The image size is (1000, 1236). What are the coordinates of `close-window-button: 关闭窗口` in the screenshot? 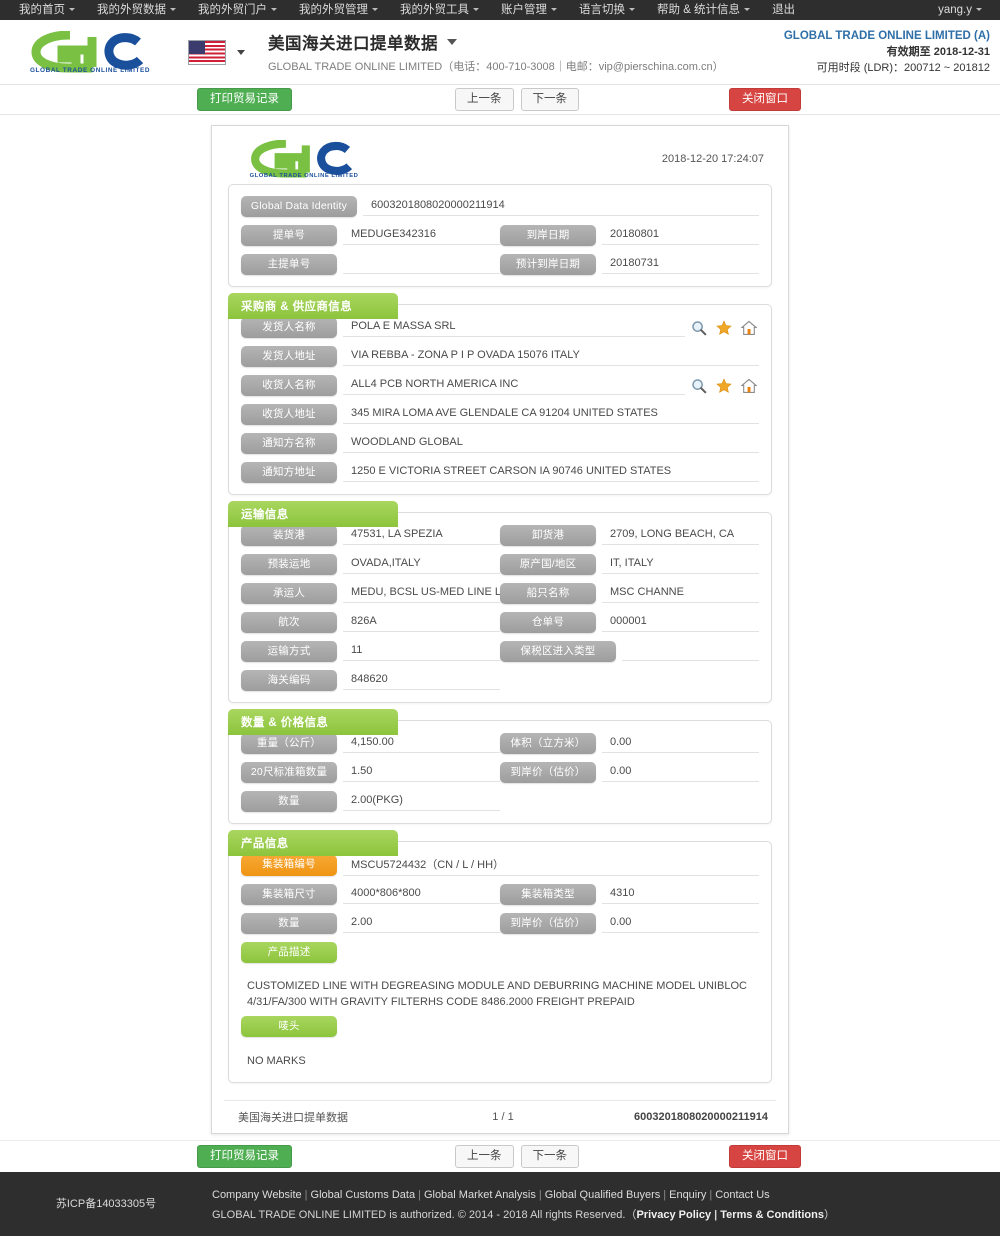 It's located at (765, 99).